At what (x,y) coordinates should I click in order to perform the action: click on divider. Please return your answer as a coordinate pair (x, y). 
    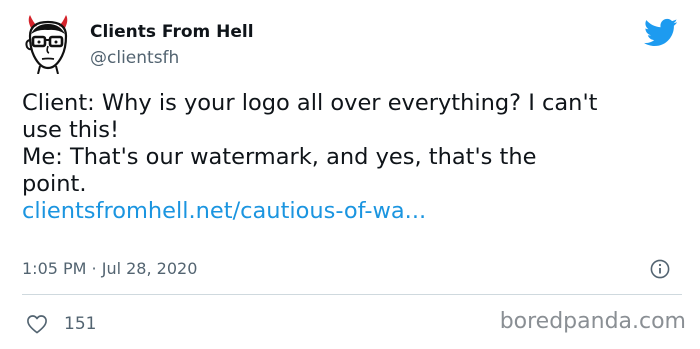
    Looking at the image, I should click on (352, 294).